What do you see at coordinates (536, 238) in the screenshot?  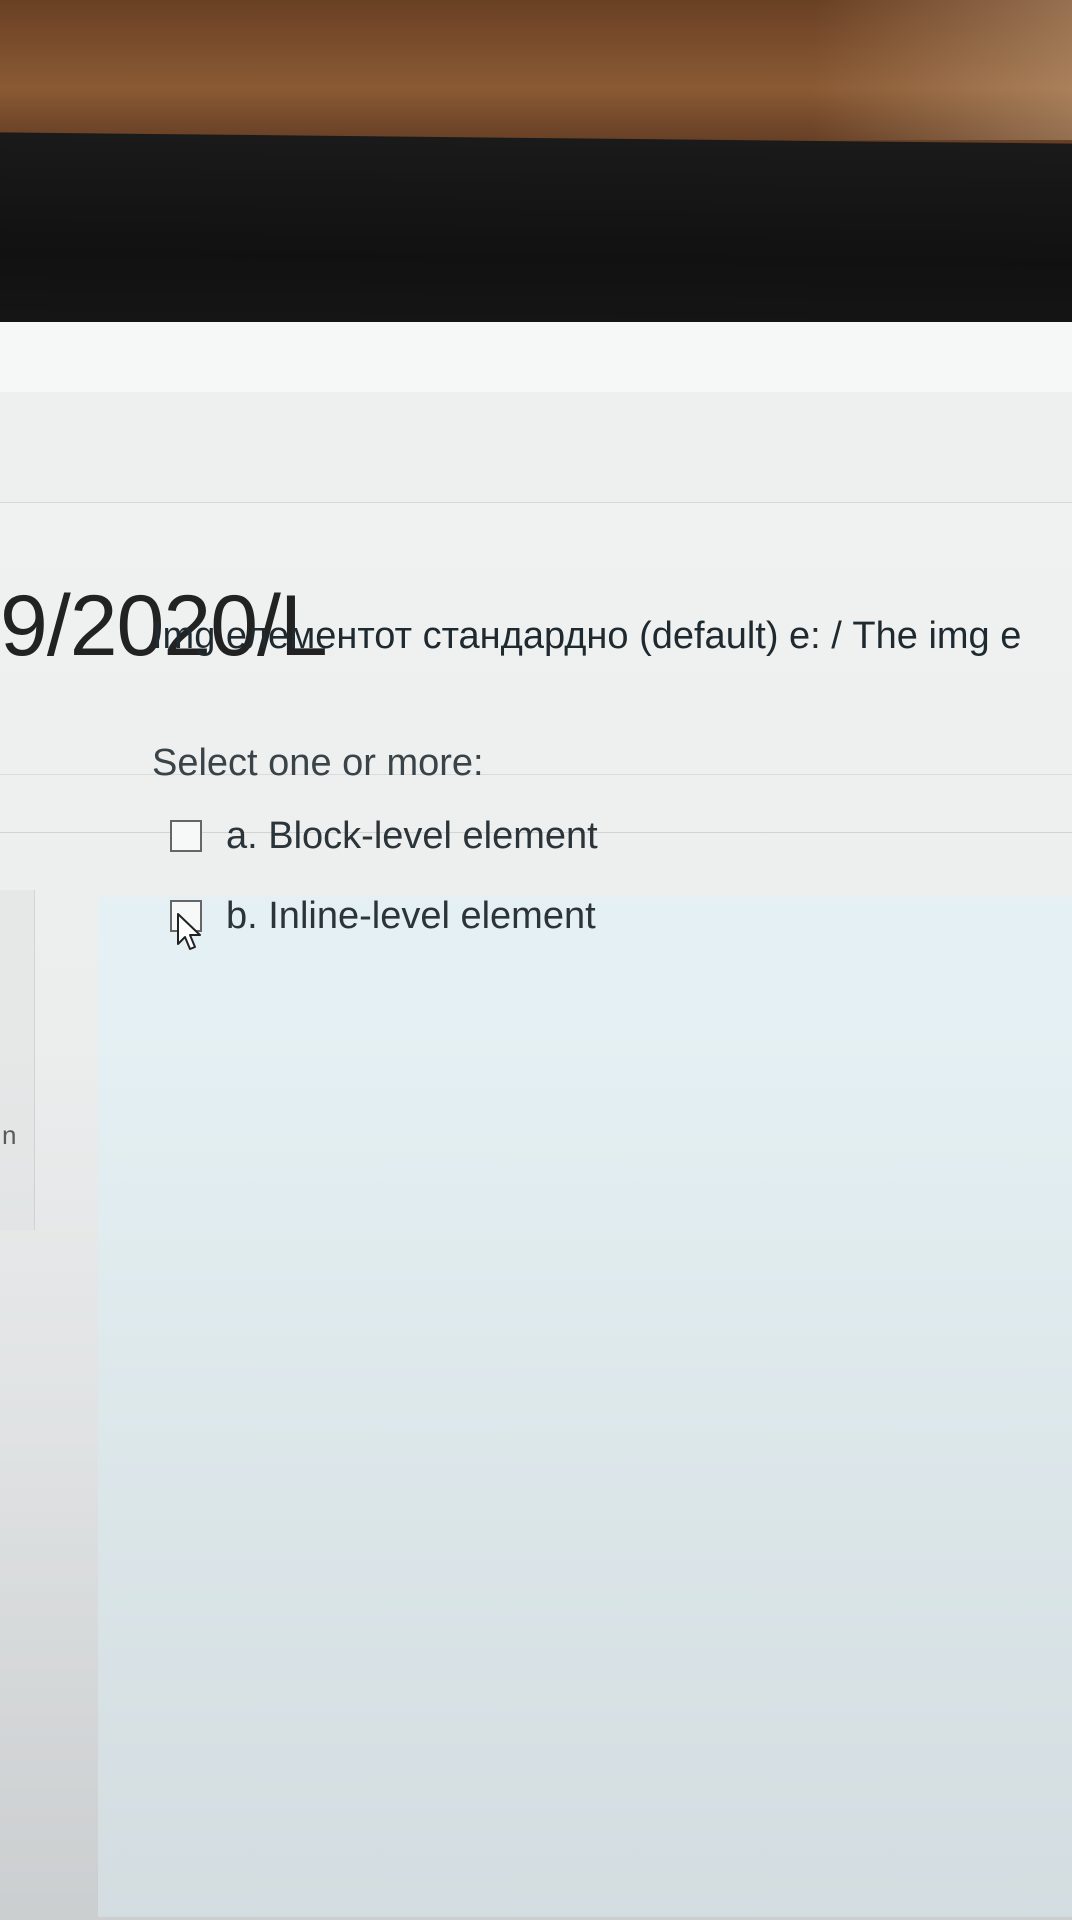 I see `monitor-bezel` at bounding box center [536, 238].